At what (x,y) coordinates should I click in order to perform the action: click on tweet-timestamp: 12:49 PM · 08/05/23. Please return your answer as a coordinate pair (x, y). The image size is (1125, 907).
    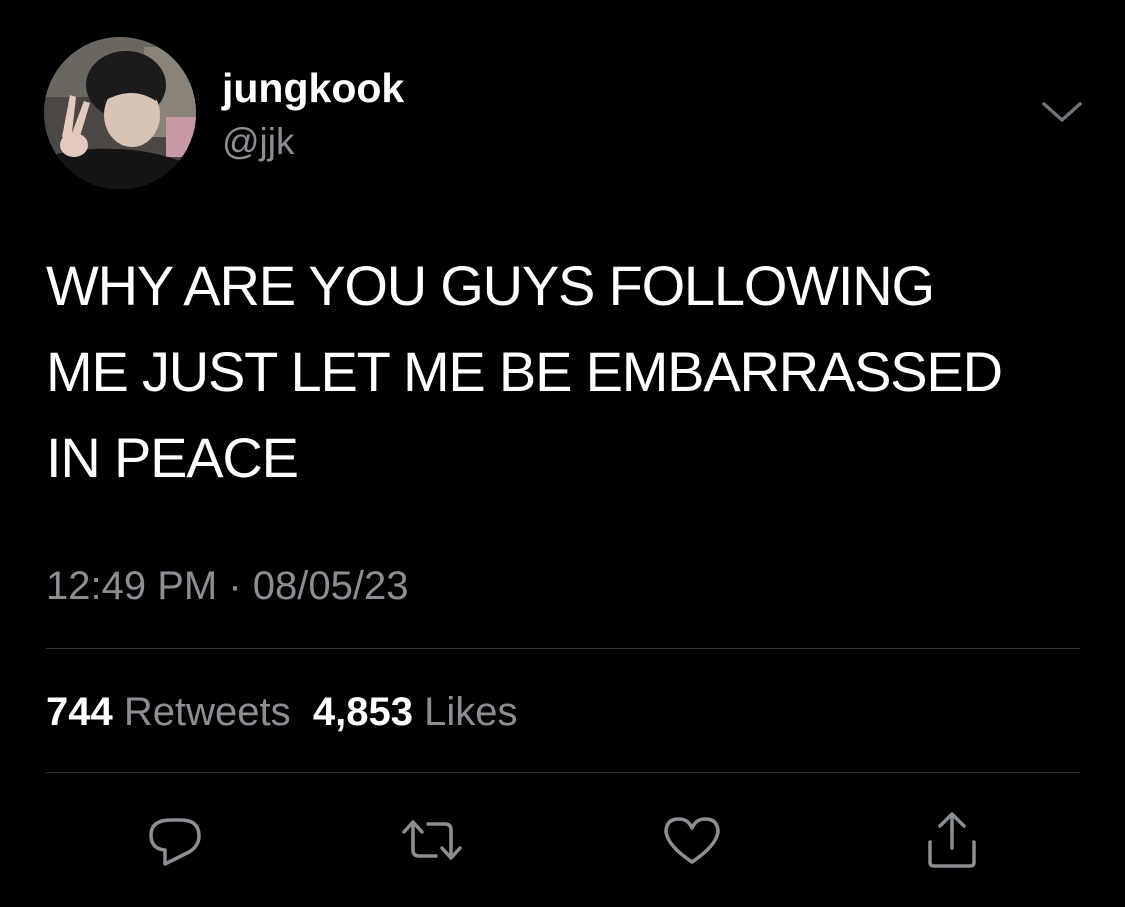
    Looking at the image, I should click on (227, 586).